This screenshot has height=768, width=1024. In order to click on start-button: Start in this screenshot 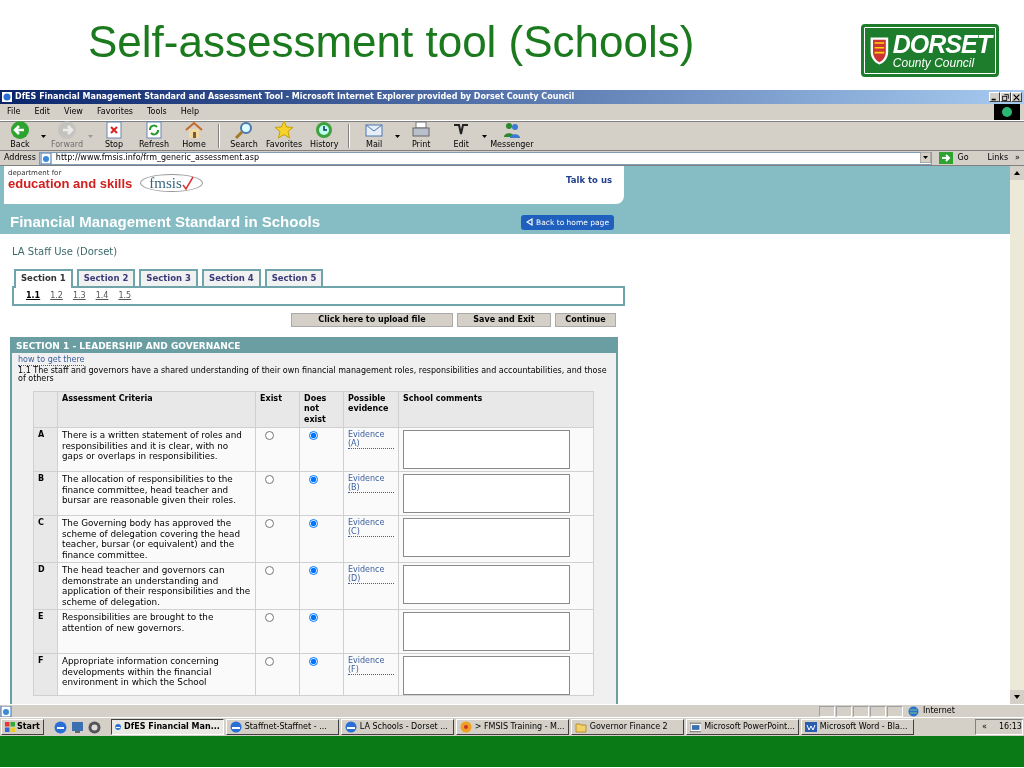, I will do `click(22, 727)`.